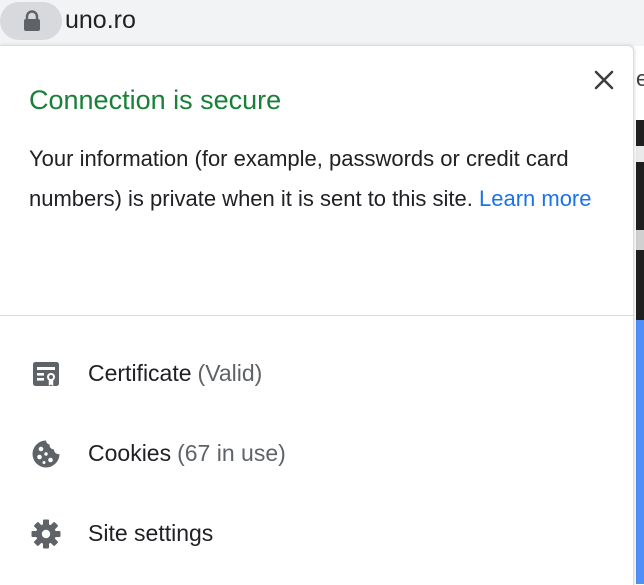  Describe the element at coordinates (317, 532) in the screenshot. I see `site-settings-row: Site settings` at that location.